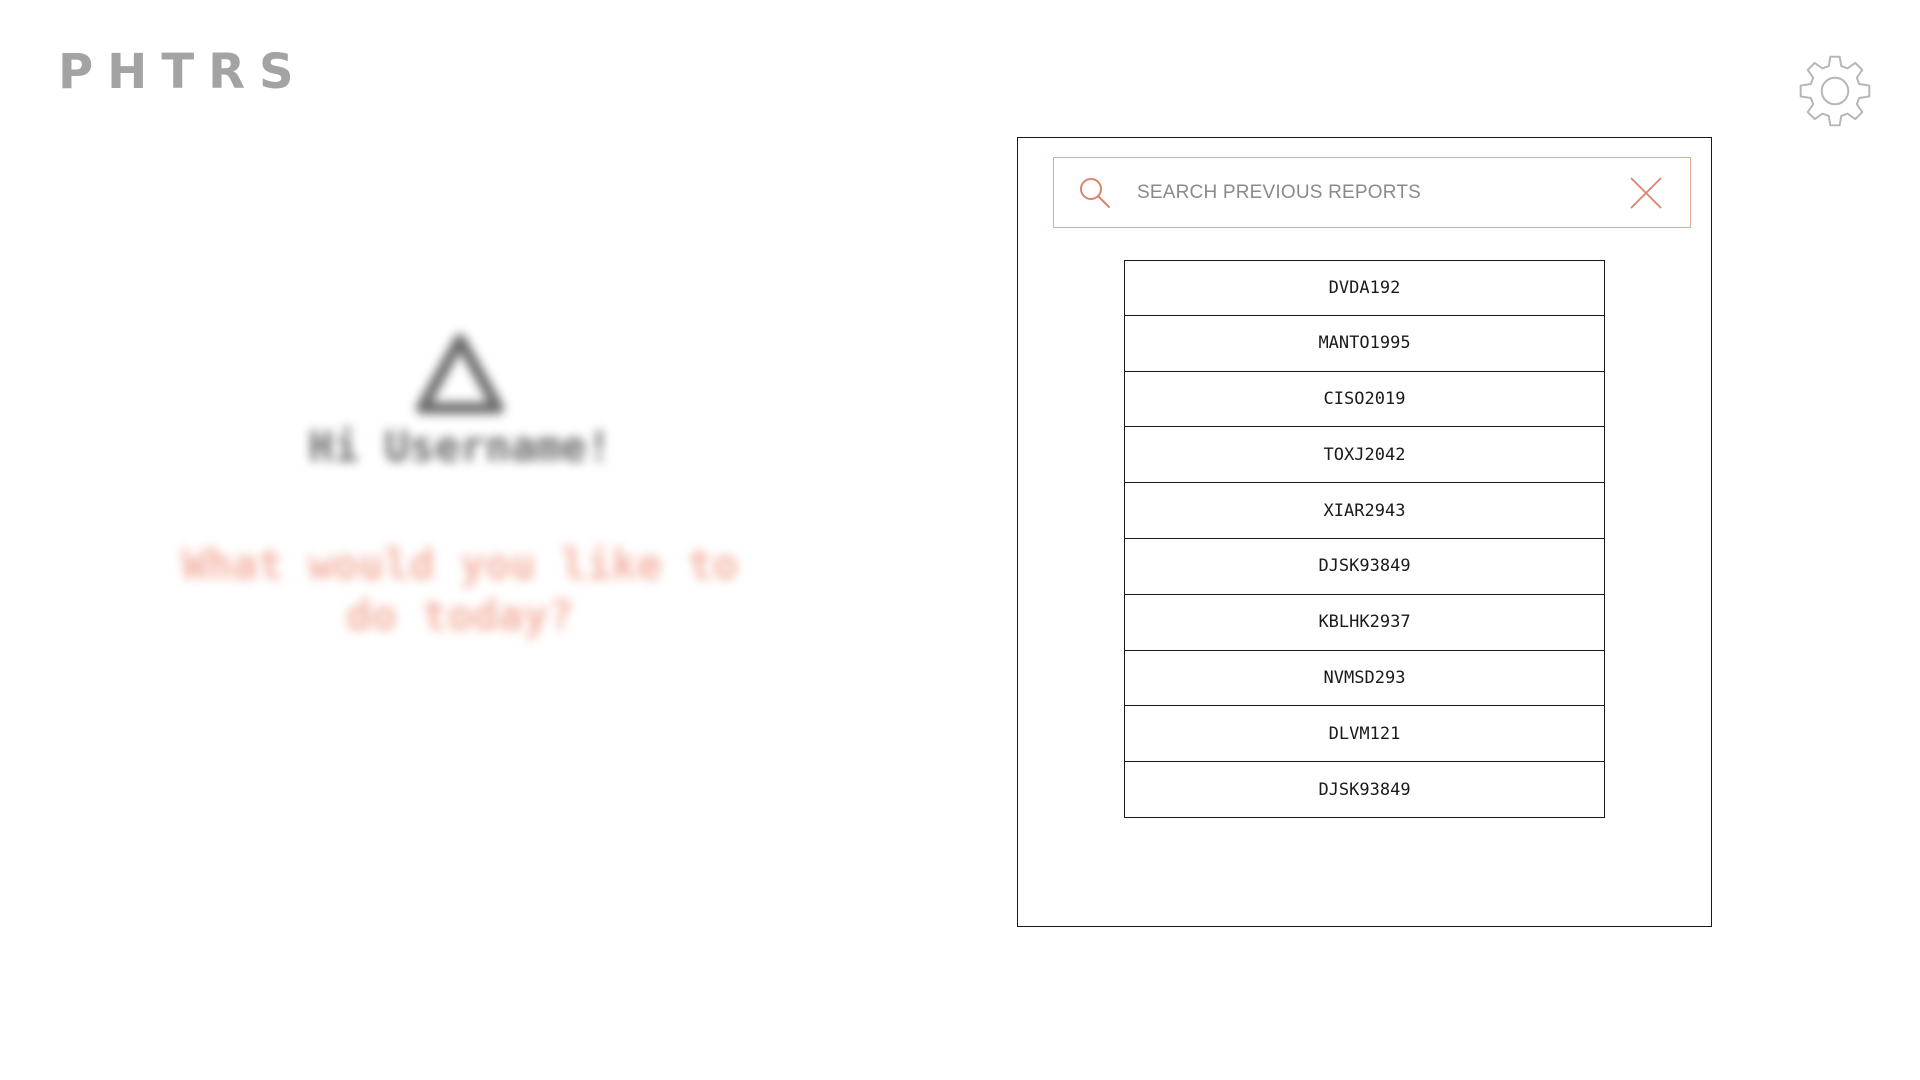 The width and height of the screenshot is (1920, 1080). What do you see at coordinates (1364, 288) in the screenshot?
I see `report-item: DVDA192` at bounding box center [1364, 288].